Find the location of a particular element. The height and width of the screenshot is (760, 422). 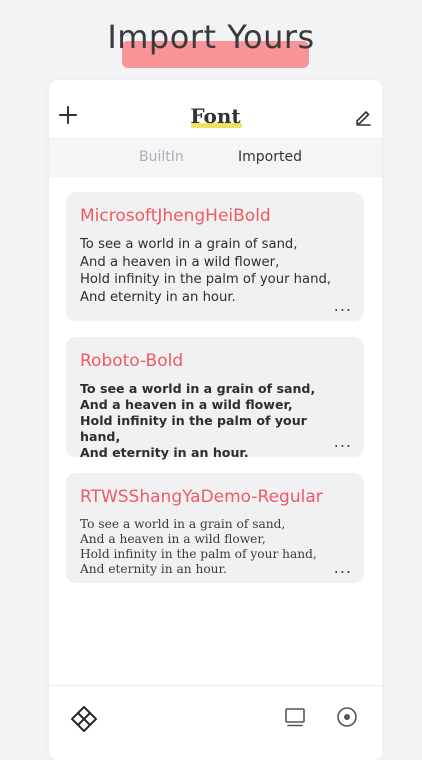

tab-bar: BuiltIn Imported is located at coordinates (215, 157).